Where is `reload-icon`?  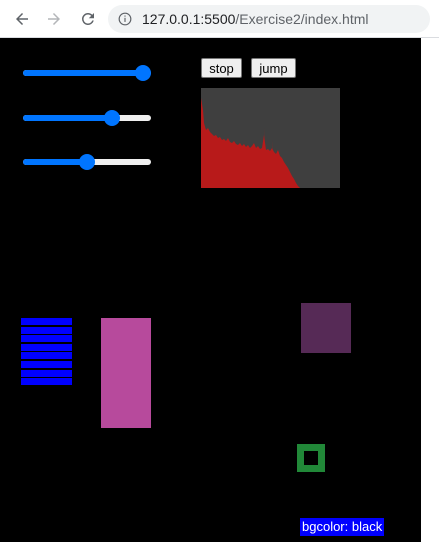 reload-icon is located at coordinates (87, 18).